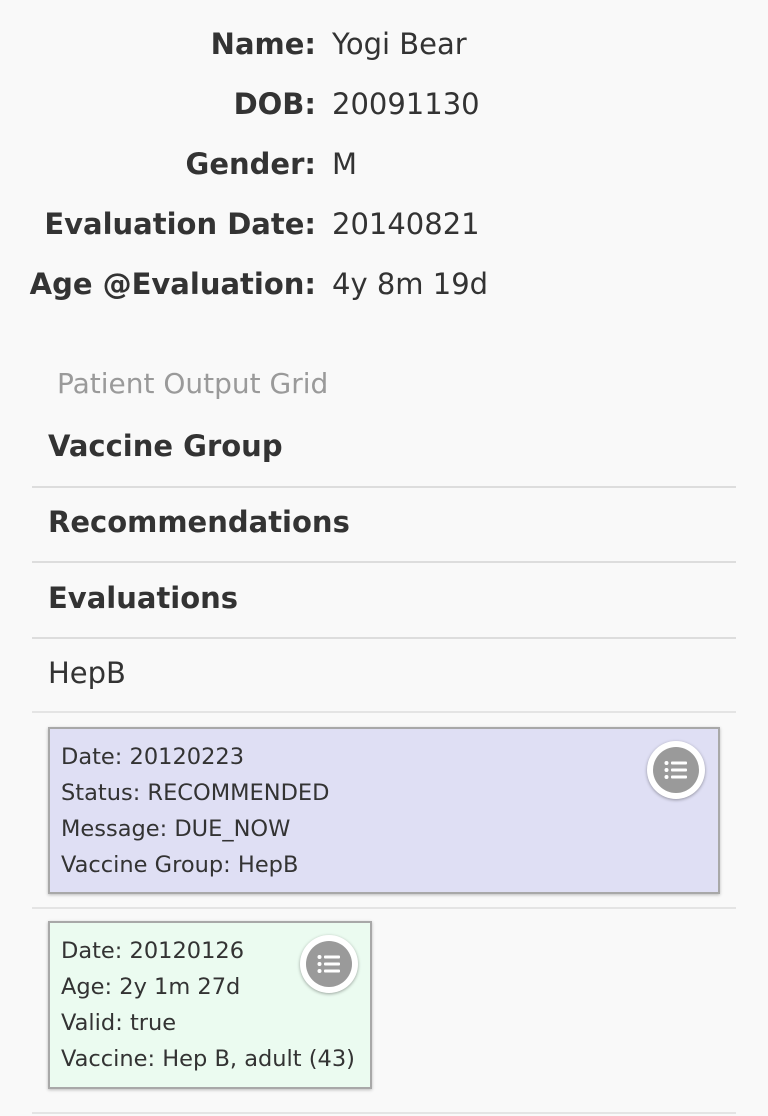 This screenshot has height=1116, width=768. I want to click on gender-value: M, so click(345, 164).